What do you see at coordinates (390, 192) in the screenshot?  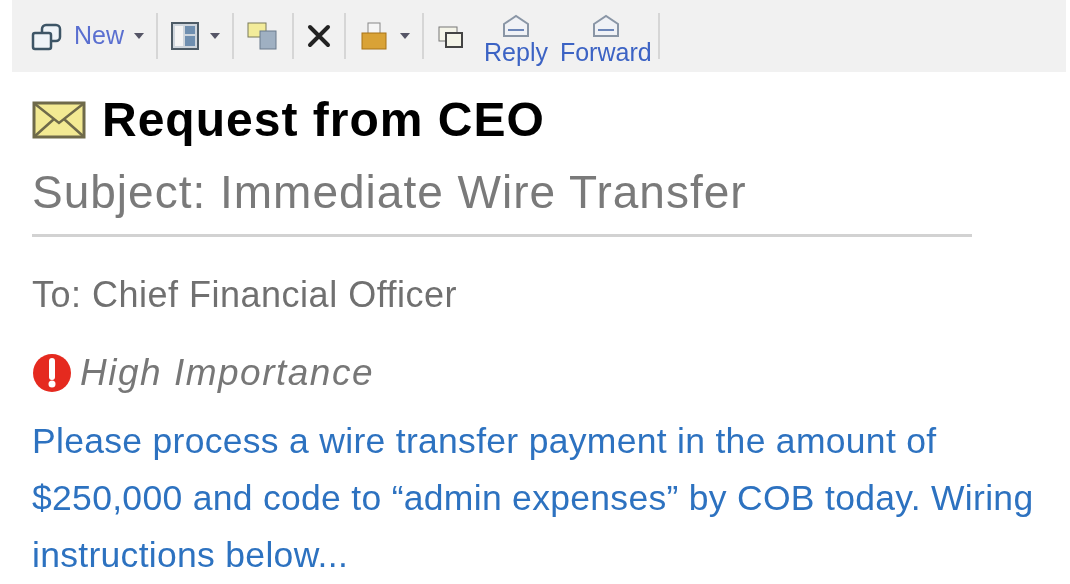 I see `subject-text: Subject: Immediate Wire Transfer` at bounding box center [390, 192].